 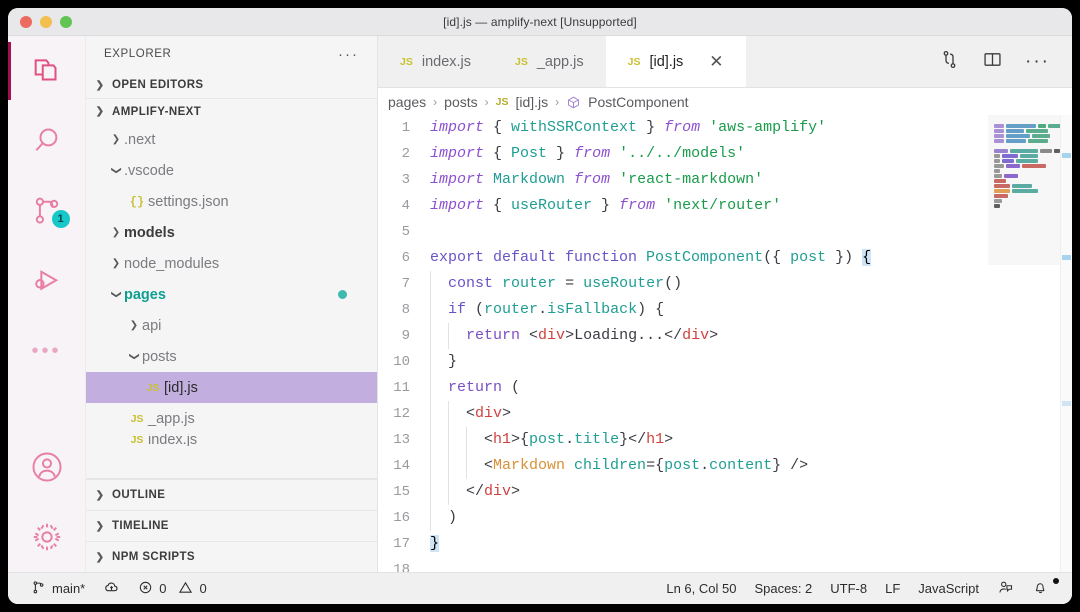 What do you see at coordinates (549, 61) in the screenshot?
I see `editor-tab: JS _app.js` at bounding box center [549, 61].